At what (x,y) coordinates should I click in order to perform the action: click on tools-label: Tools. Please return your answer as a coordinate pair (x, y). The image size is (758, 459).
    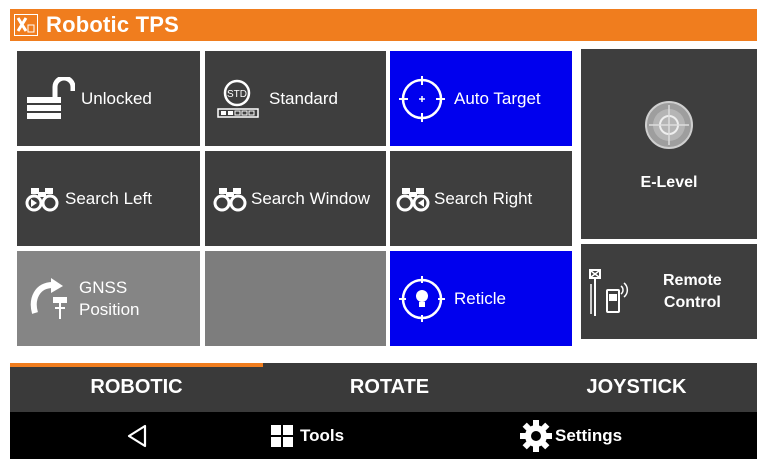
    Looking at the image, I should click on (322, 435).